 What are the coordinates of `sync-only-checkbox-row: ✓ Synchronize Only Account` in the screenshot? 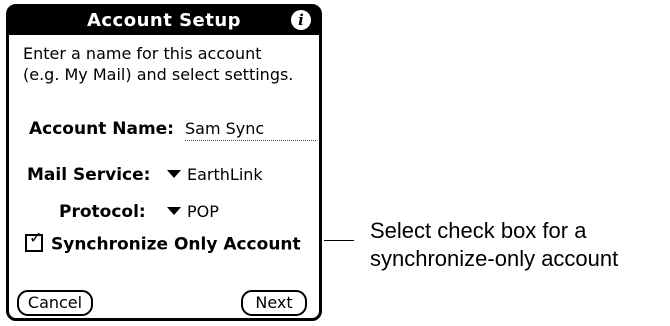 It's located at (163, 242).